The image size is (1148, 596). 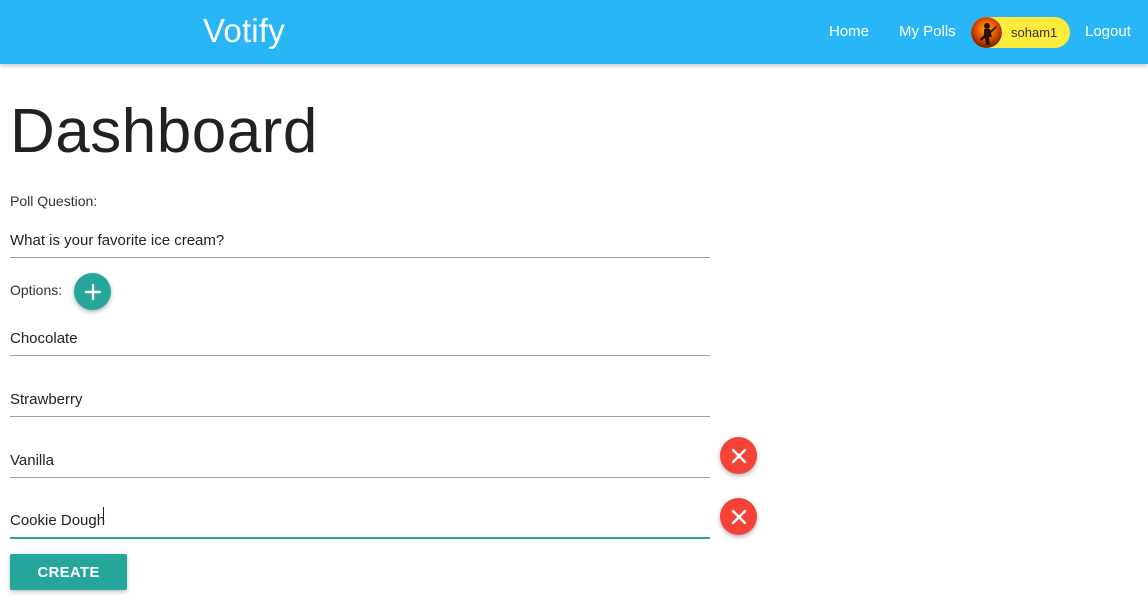 What do you see at coordinates (68, 572) in the screenshot?
I see `create-poll-button: Create` at bounding box center [68, 572].